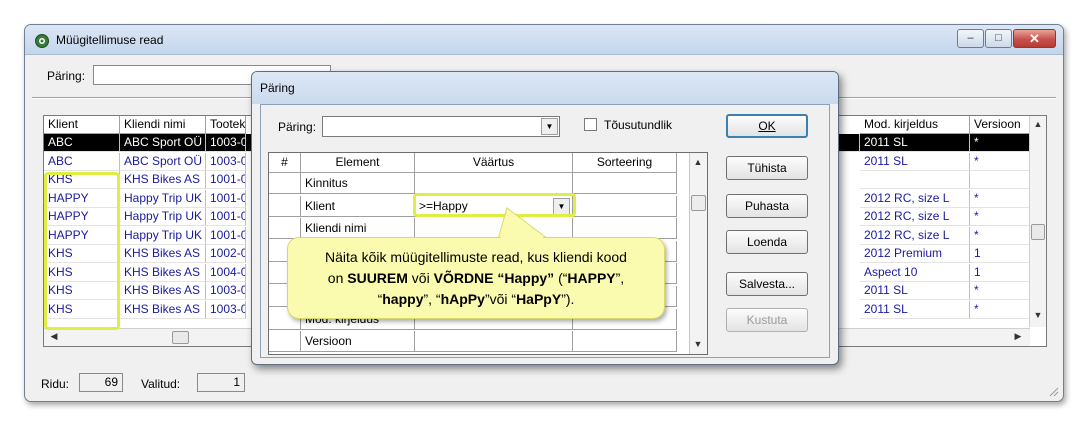 The width and height of the screenshot is (1088, 424). I want to click on column-header: Kliendi nimi, so click(163, 125).